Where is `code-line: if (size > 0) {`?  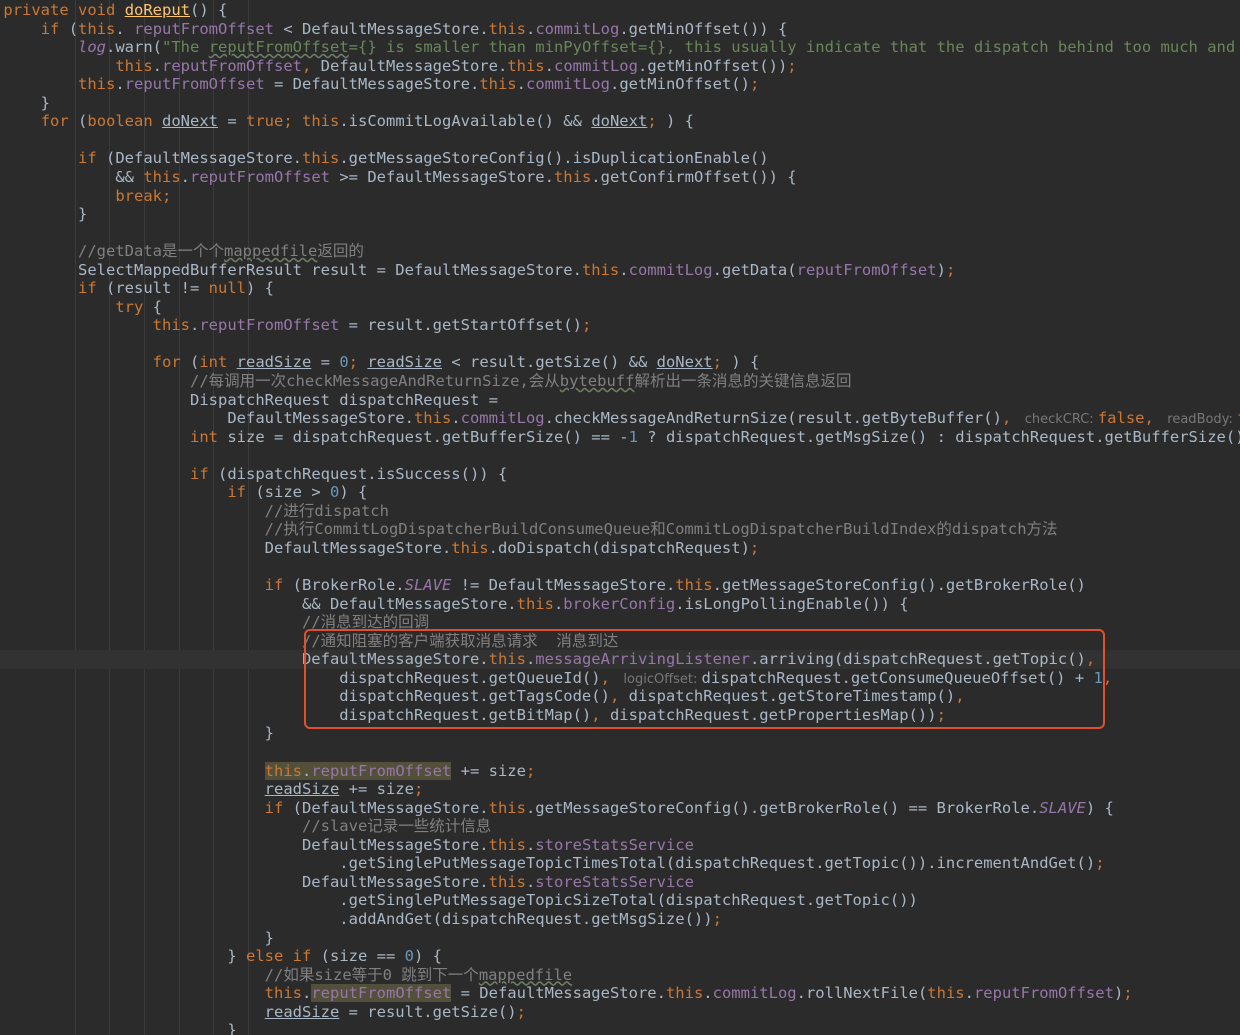 code-line: if (size > 0) { is located at coordinates (185, 492).